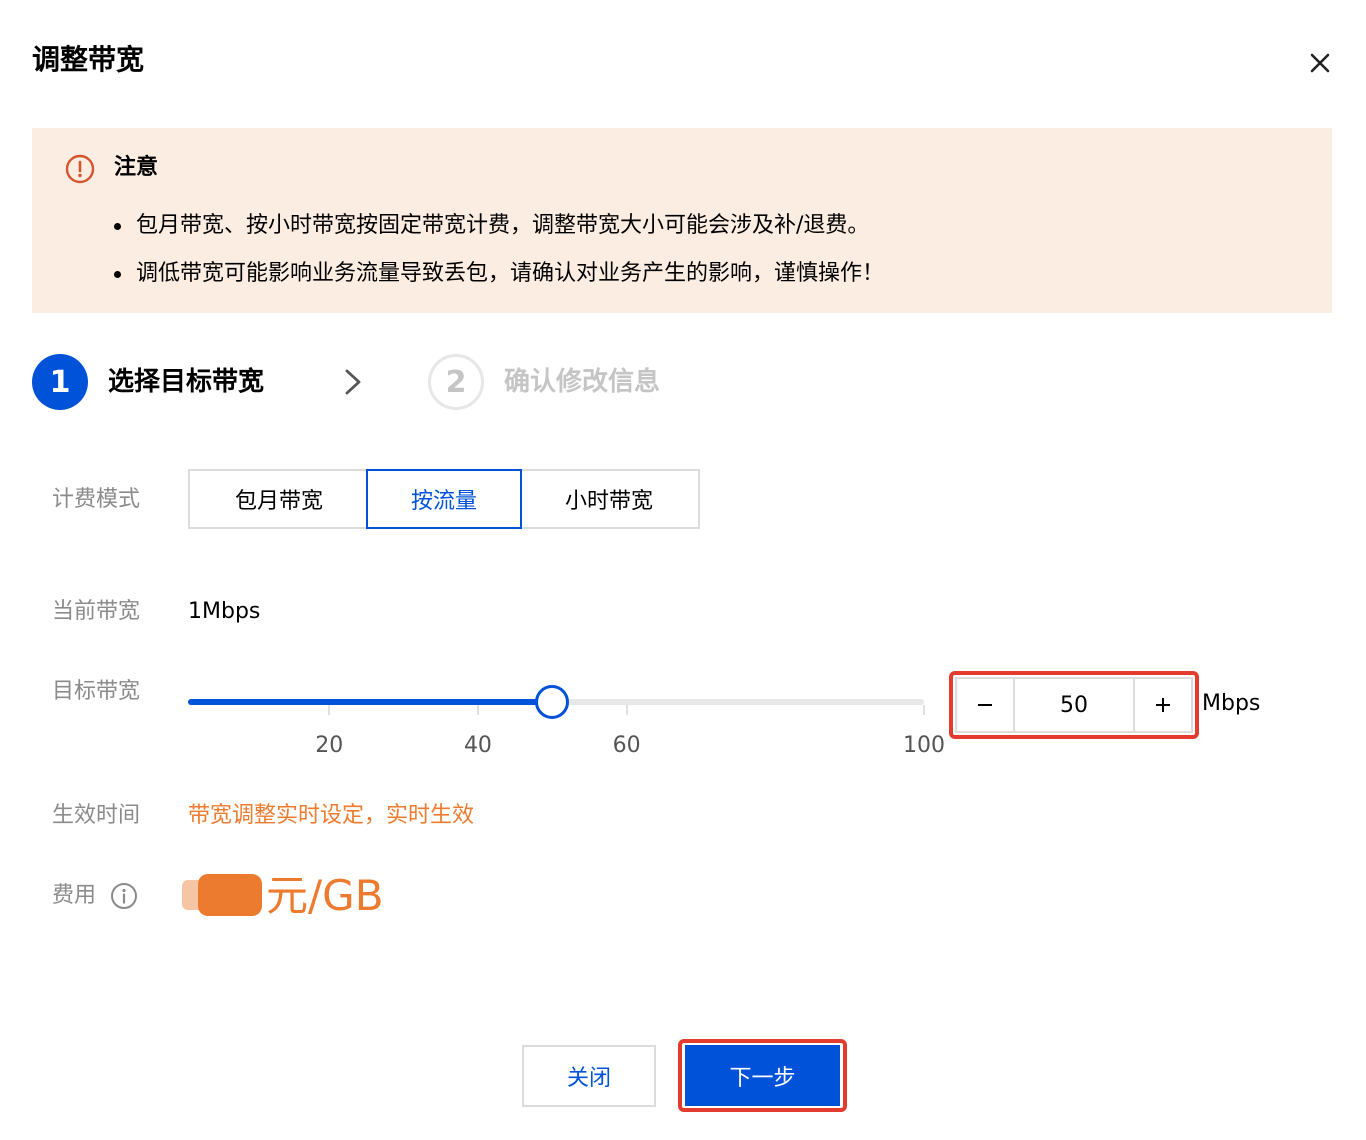 This screenshot has height=1140, width=1366. What do you see at coordinates (96, 691) in the screenshot?
I see `target-bandwidth-label: 目标带宽` at bounding box center [96, 691].